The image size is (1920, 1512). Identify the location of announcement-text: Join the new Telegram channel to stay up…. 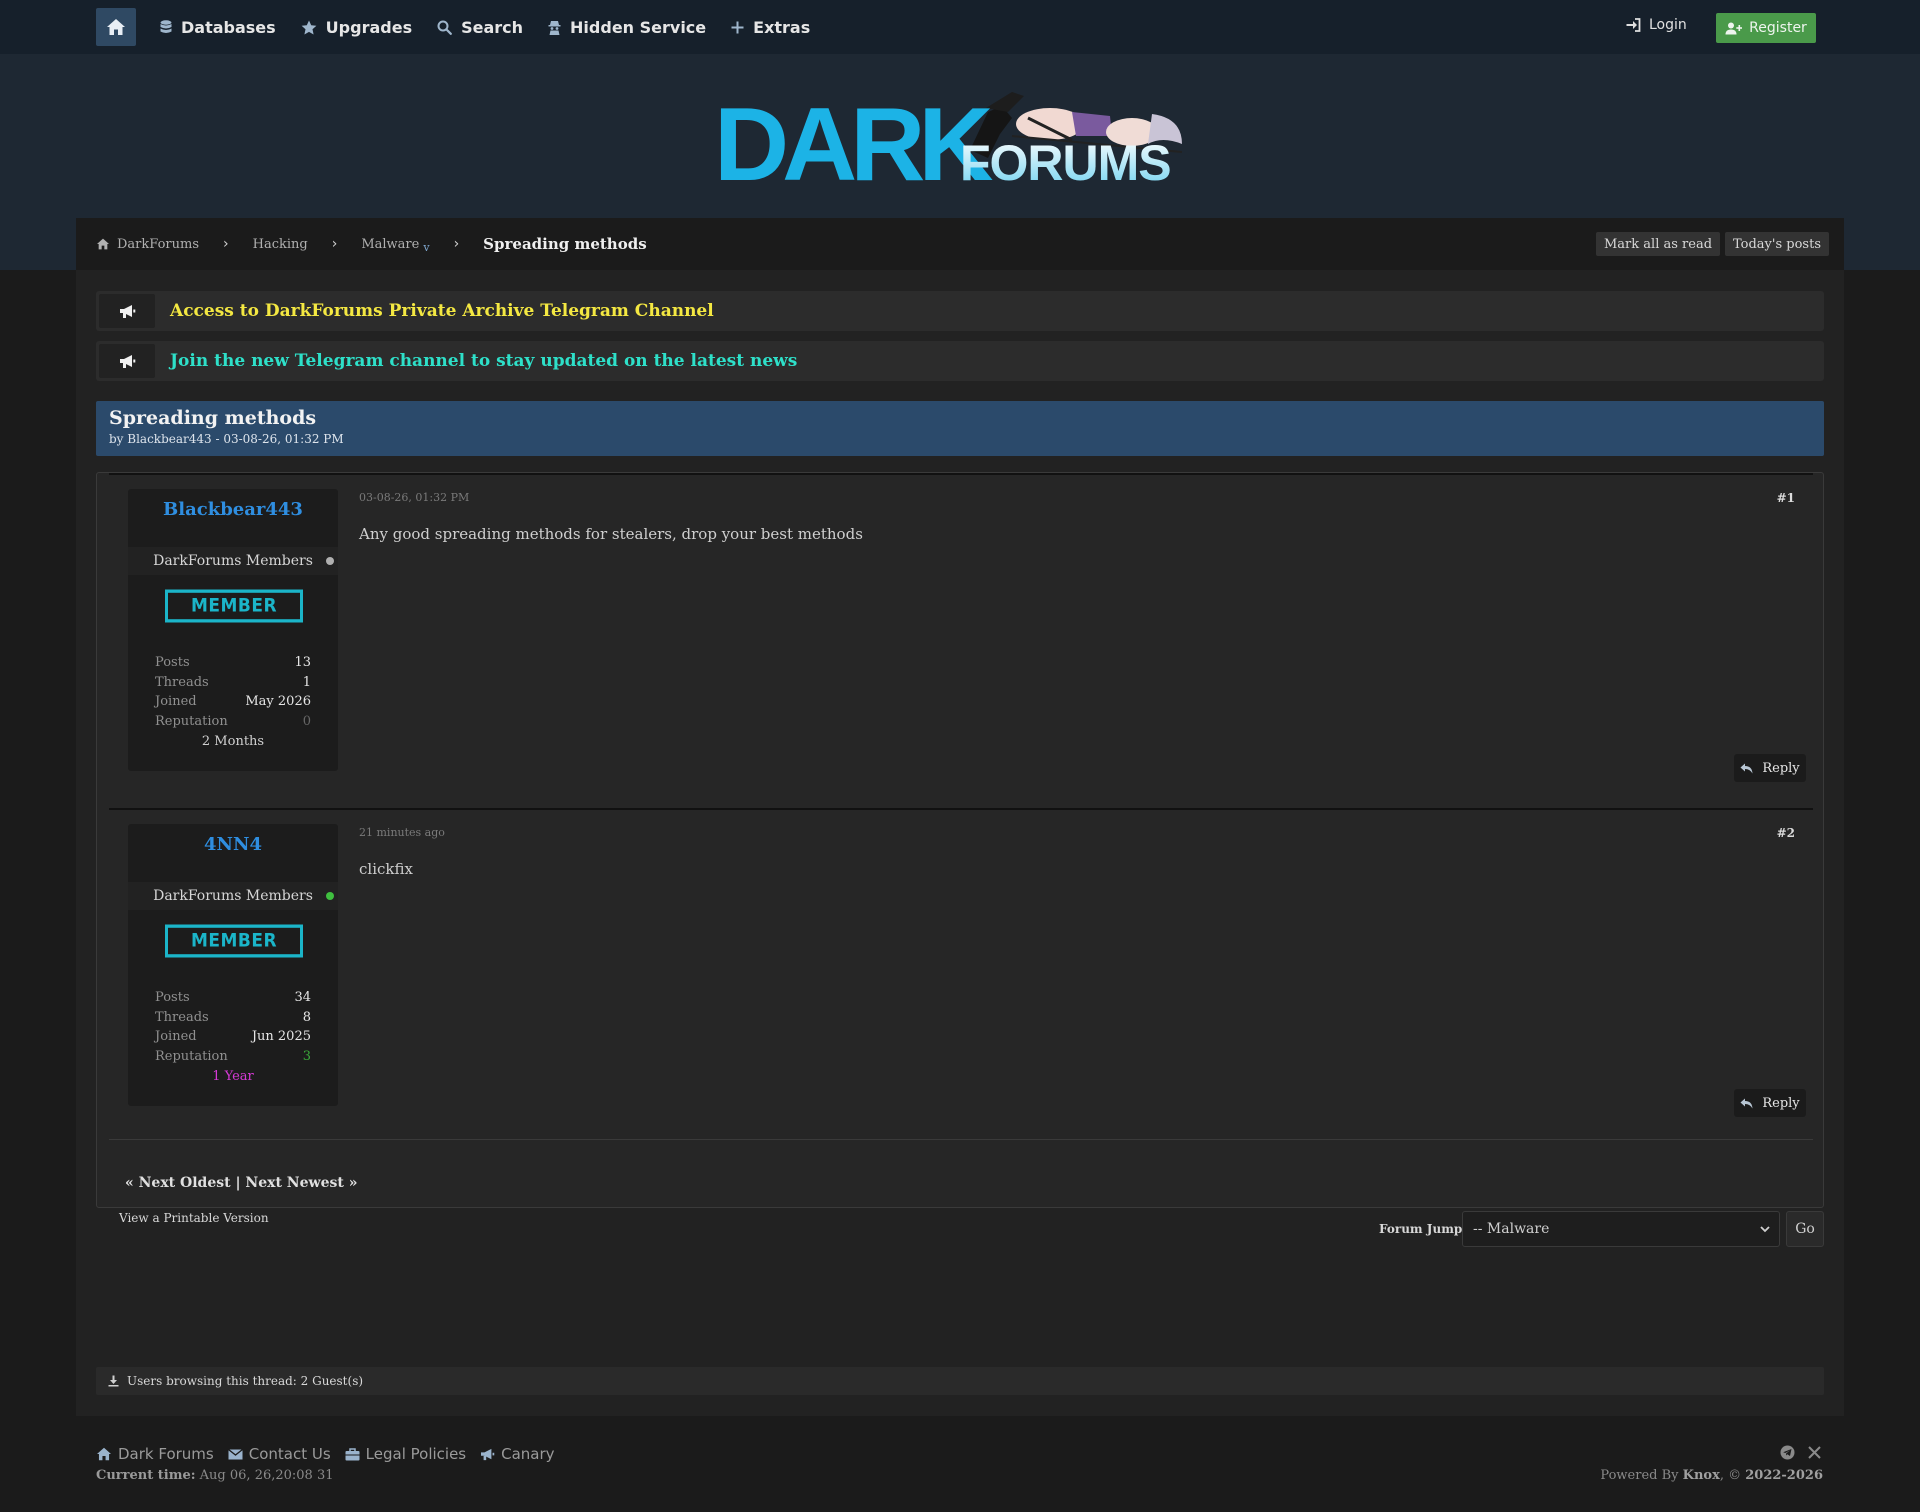
(484, 361).